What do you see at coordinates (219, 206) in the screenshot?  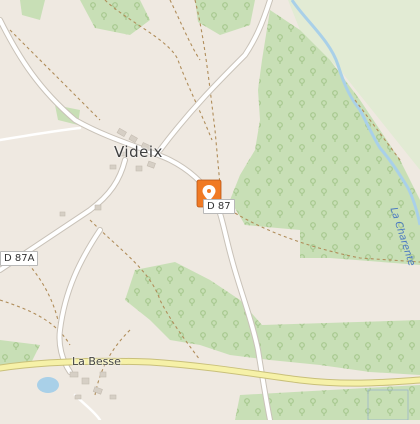 I see `road-shield-d87: D 87` at bounding box center [219, 206].